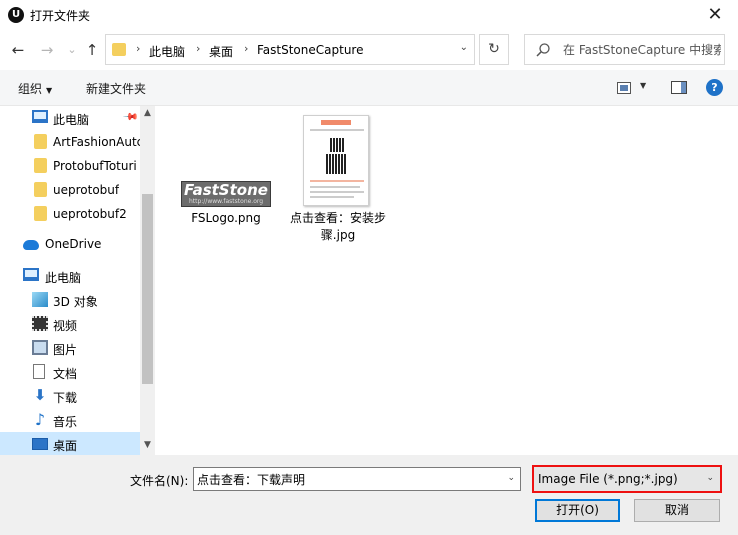  I want to click on install-steps-thumbnail, so click(336, 160).